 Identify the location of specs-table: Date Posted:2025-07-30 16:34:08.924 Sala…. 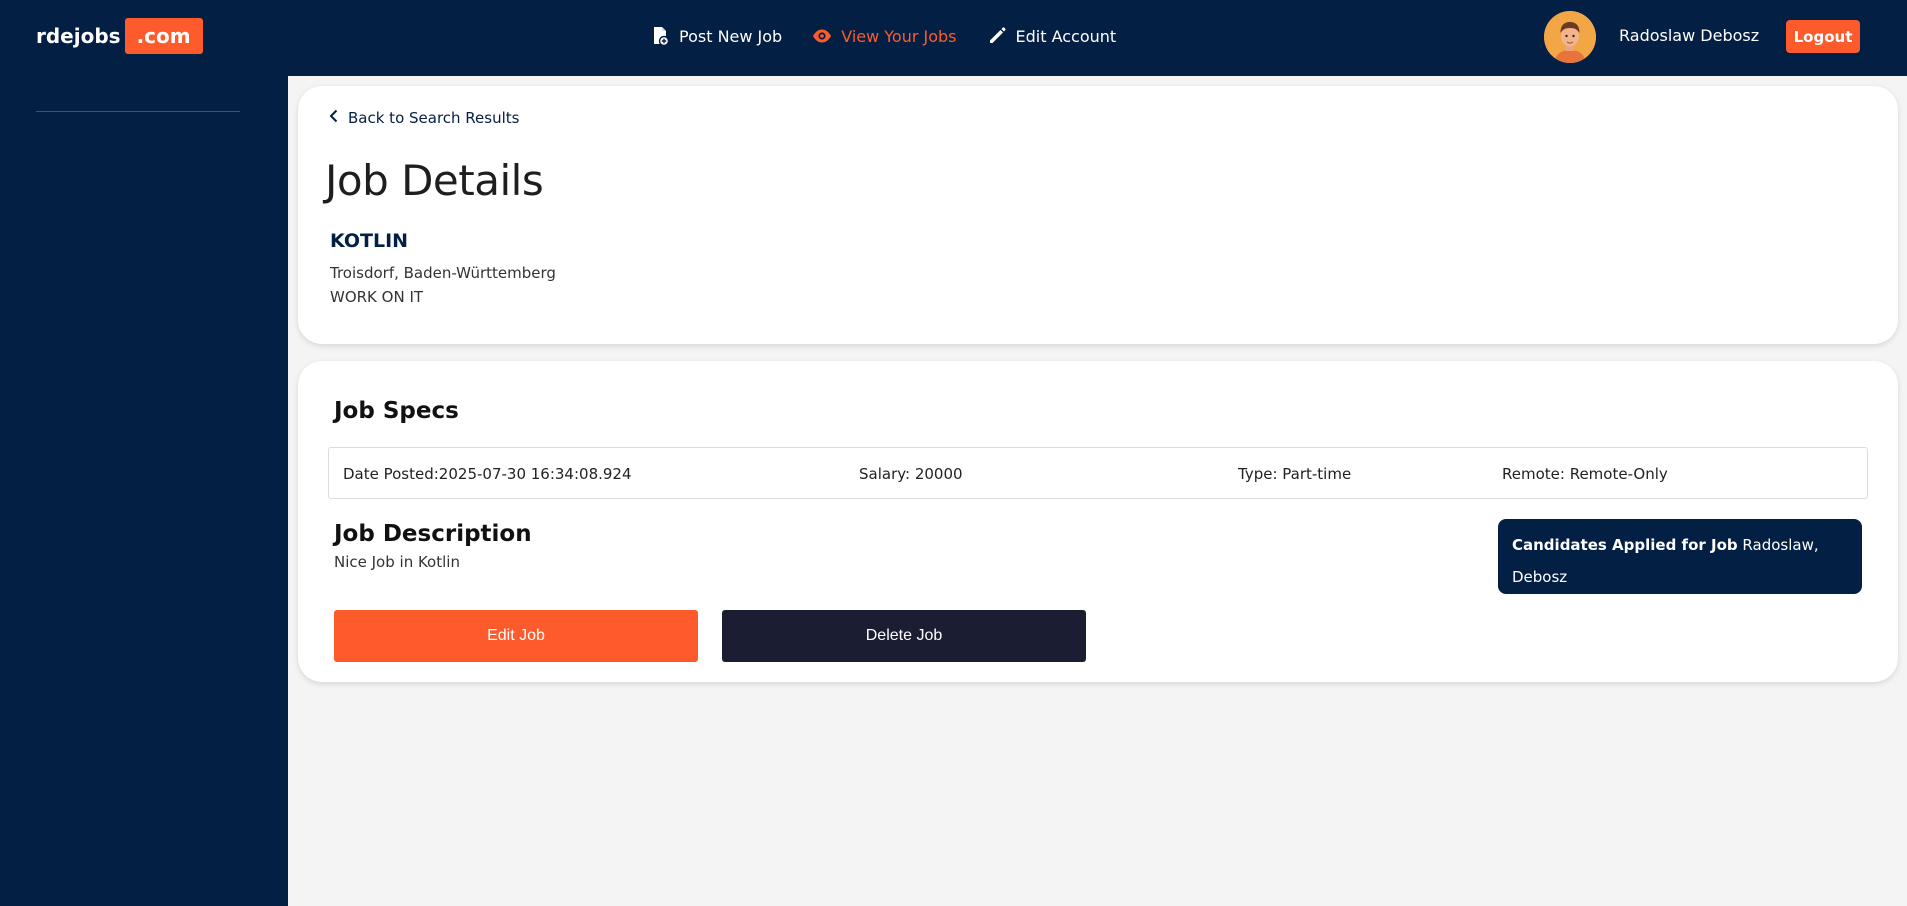
(1098, 473).